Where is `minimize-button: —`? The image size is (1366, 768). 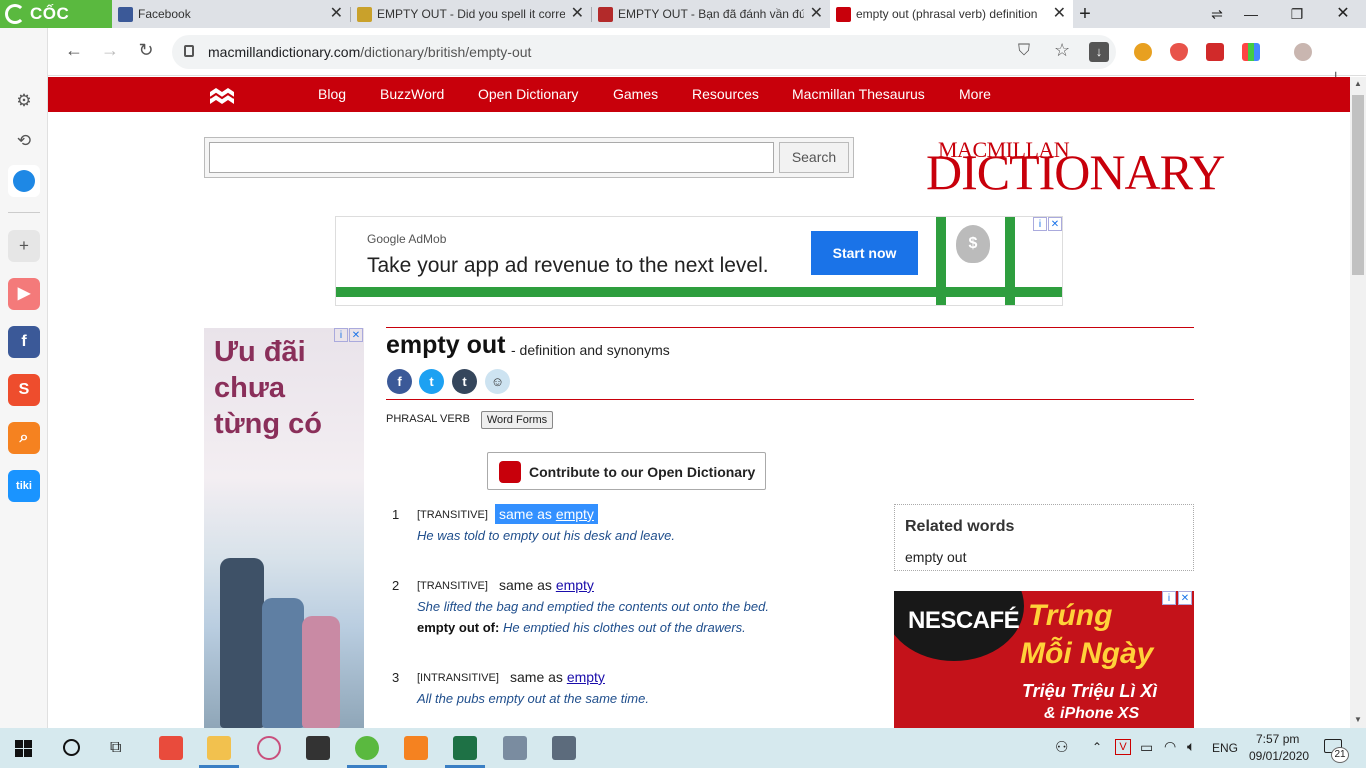 minimize-button: — is located at coordinates (1251, 14).